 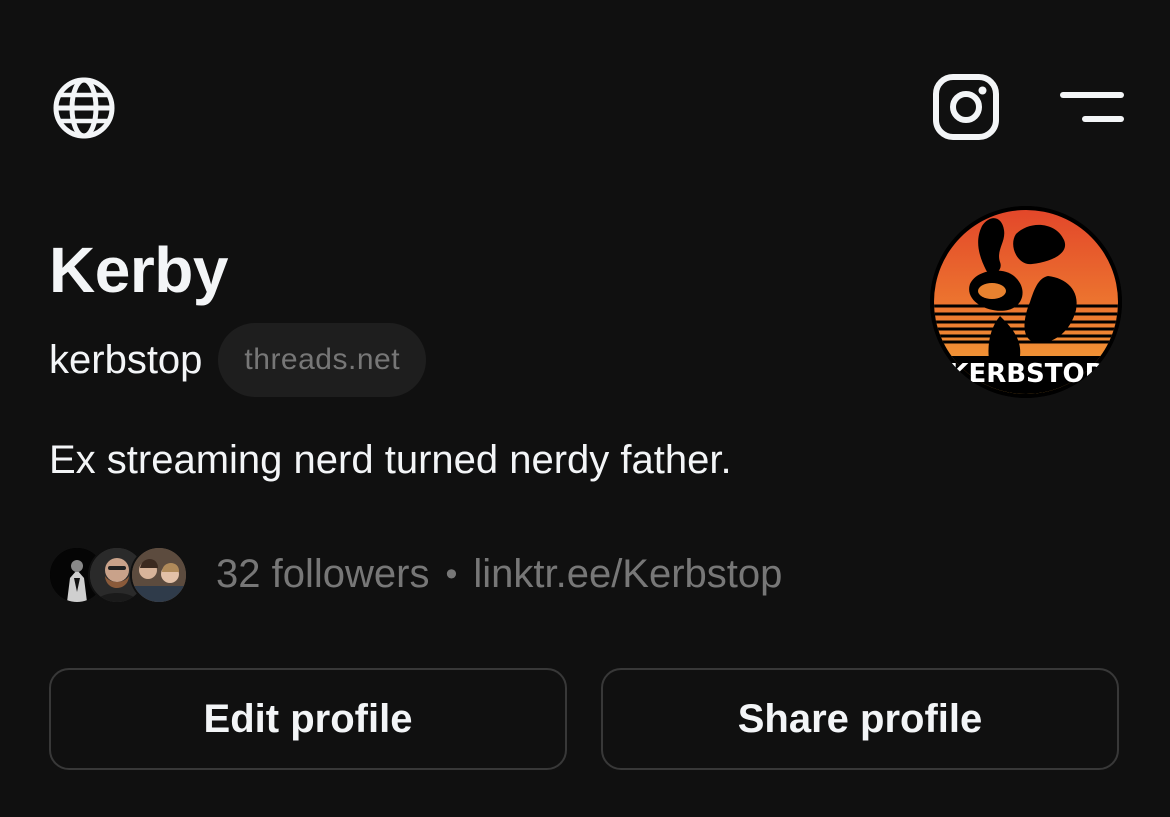 I want to click on profile-name: Kerby, so click(x=138, y=270).